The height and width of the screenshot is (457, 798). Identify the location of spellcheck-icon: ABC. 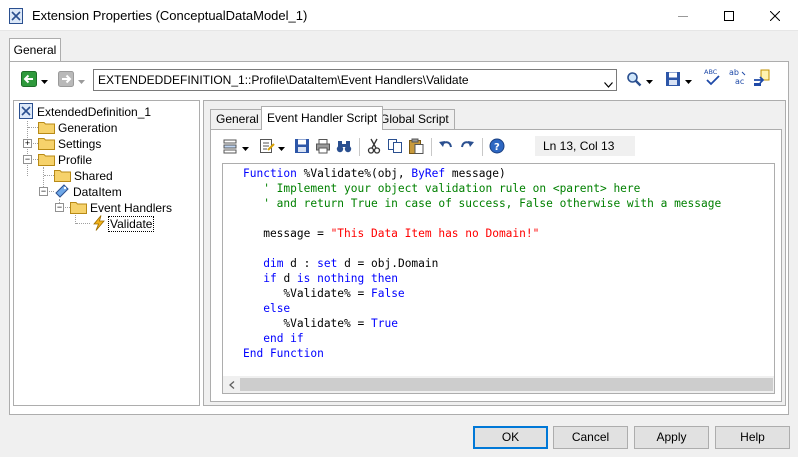
(713, 78).